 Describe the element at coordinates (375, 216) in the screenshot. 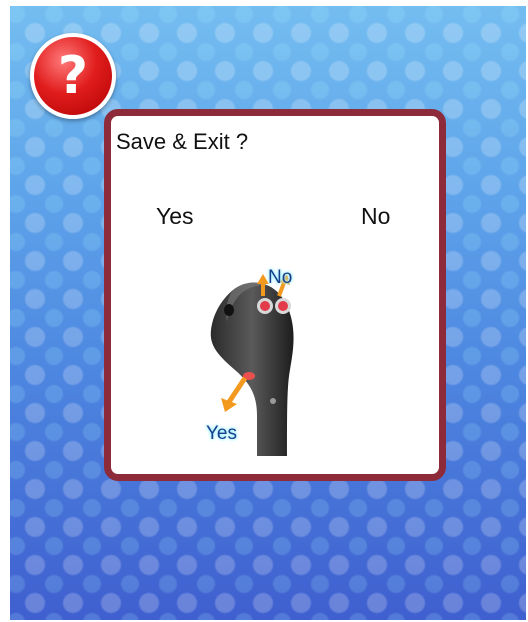

I see `no-option: No` at that location.